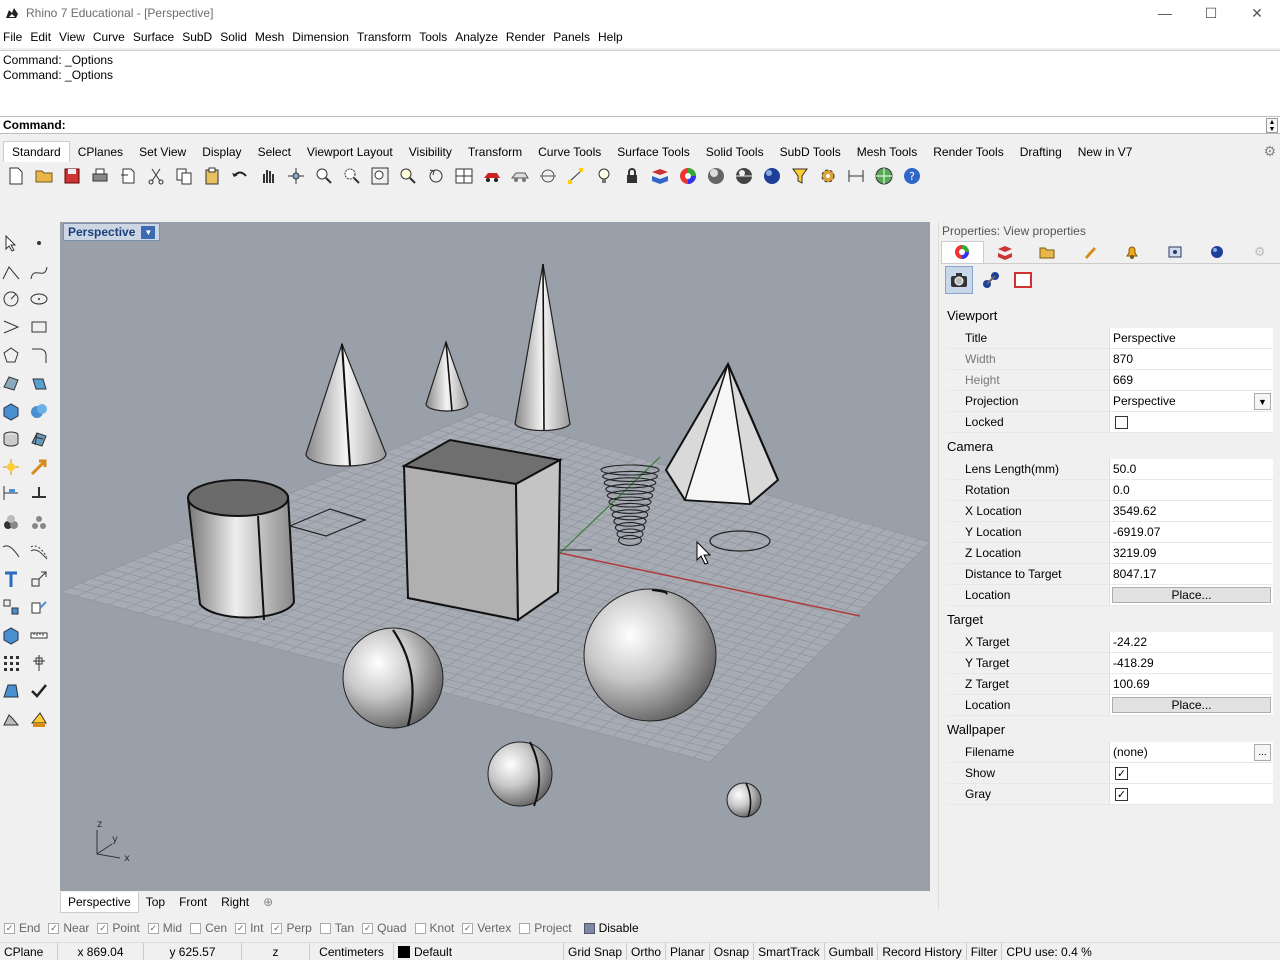 This screenshot has height=960, width=1280. What do you see at coordinates (1005, 252) in the screenshot?
I see `layer-tab-icon` at bounding box center [1005, 252].